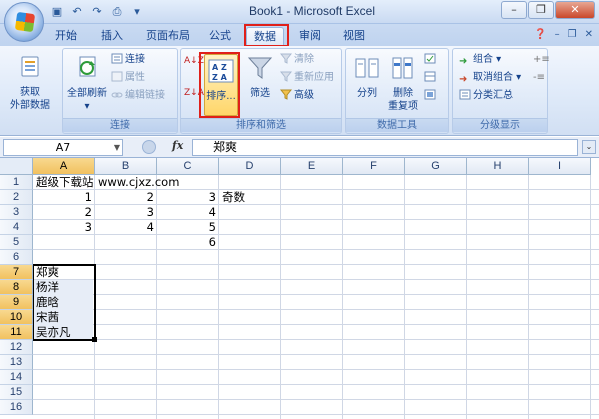 The height and width of the screenshot is (419, 599). I want to click on group-icon: ➜, so click(463, 61).